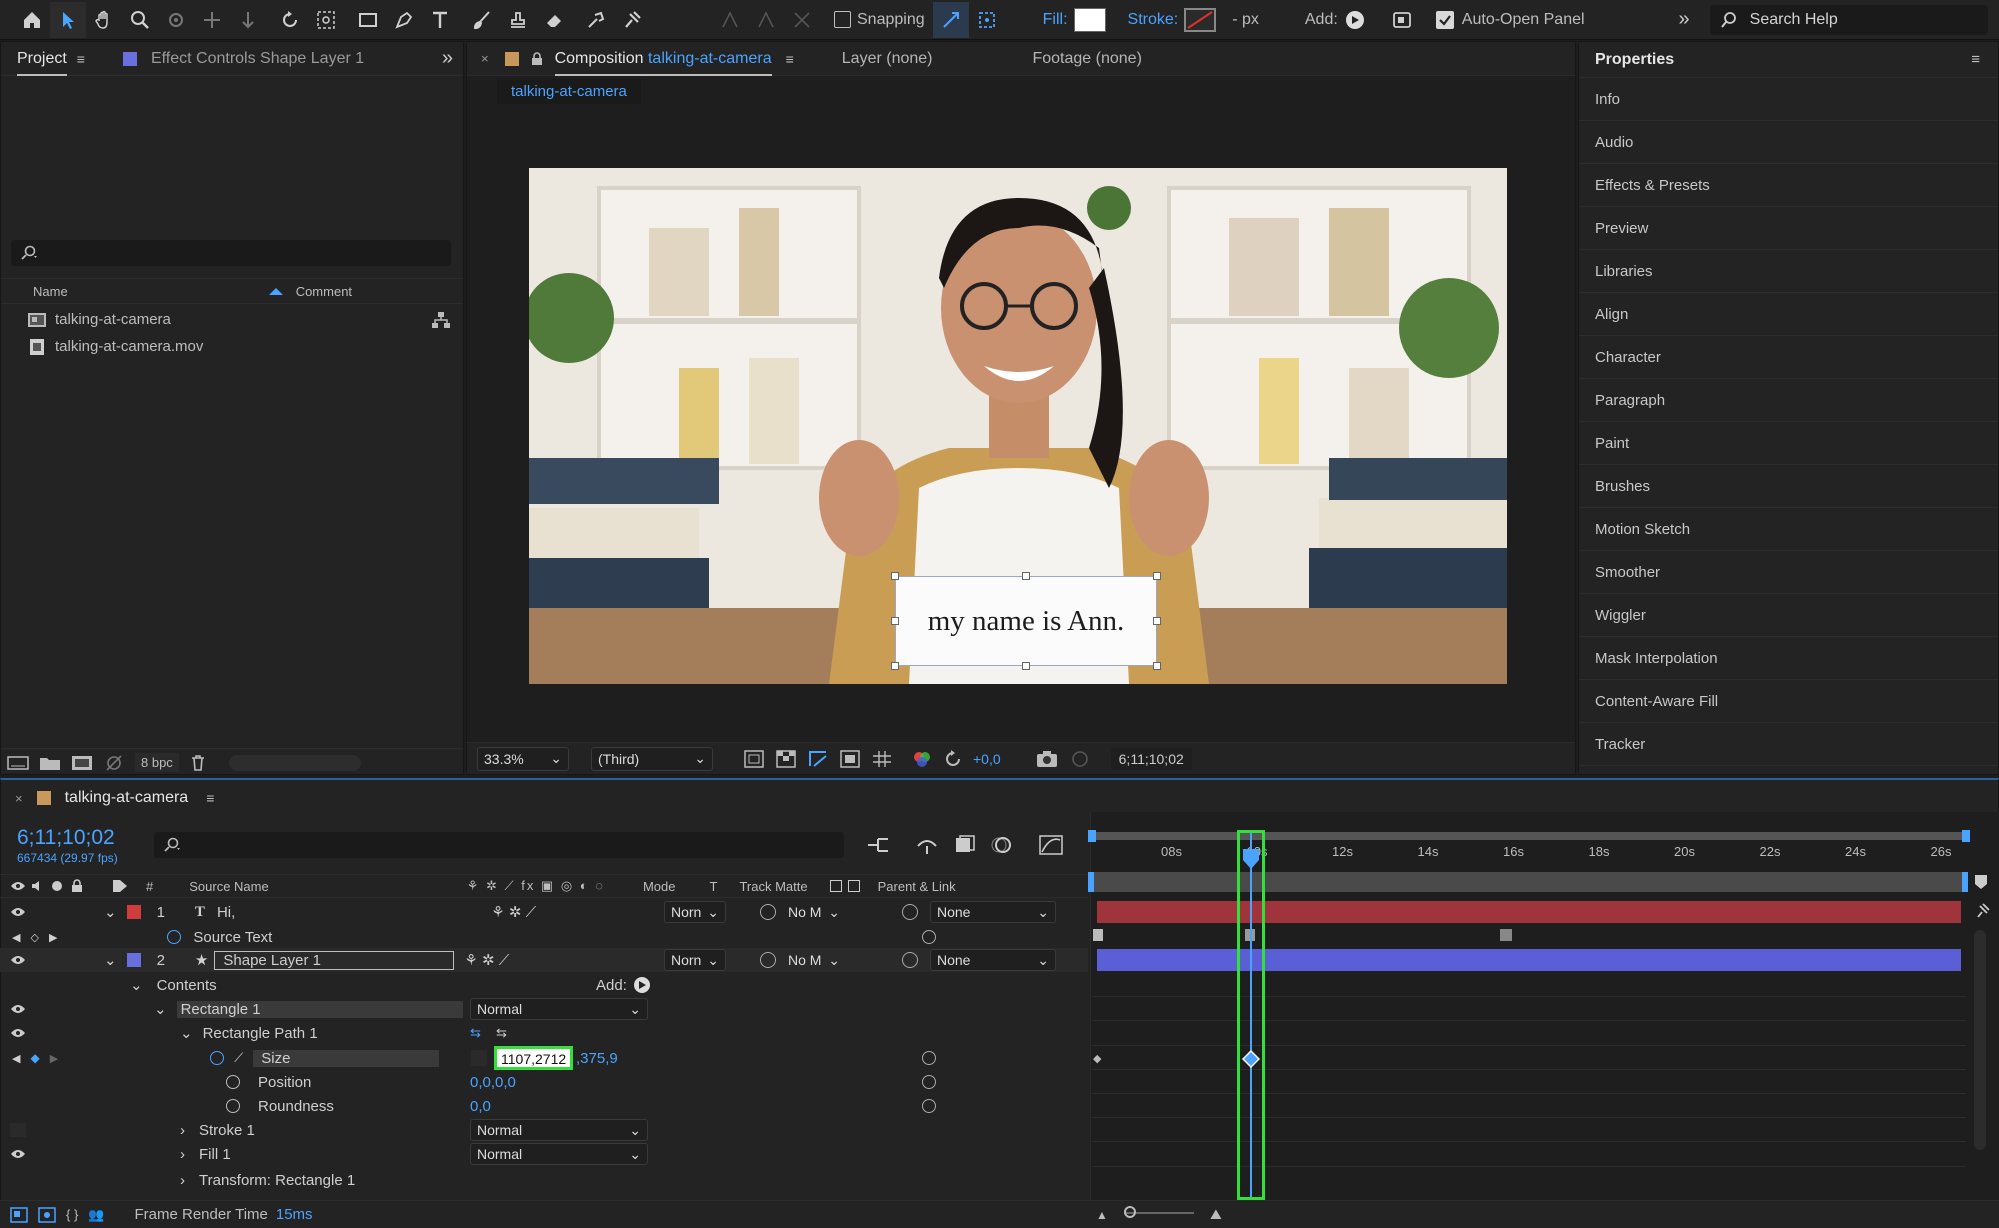 The image size is (1999, 1228). I want to click on new-composition-icon, so click(82, 763).